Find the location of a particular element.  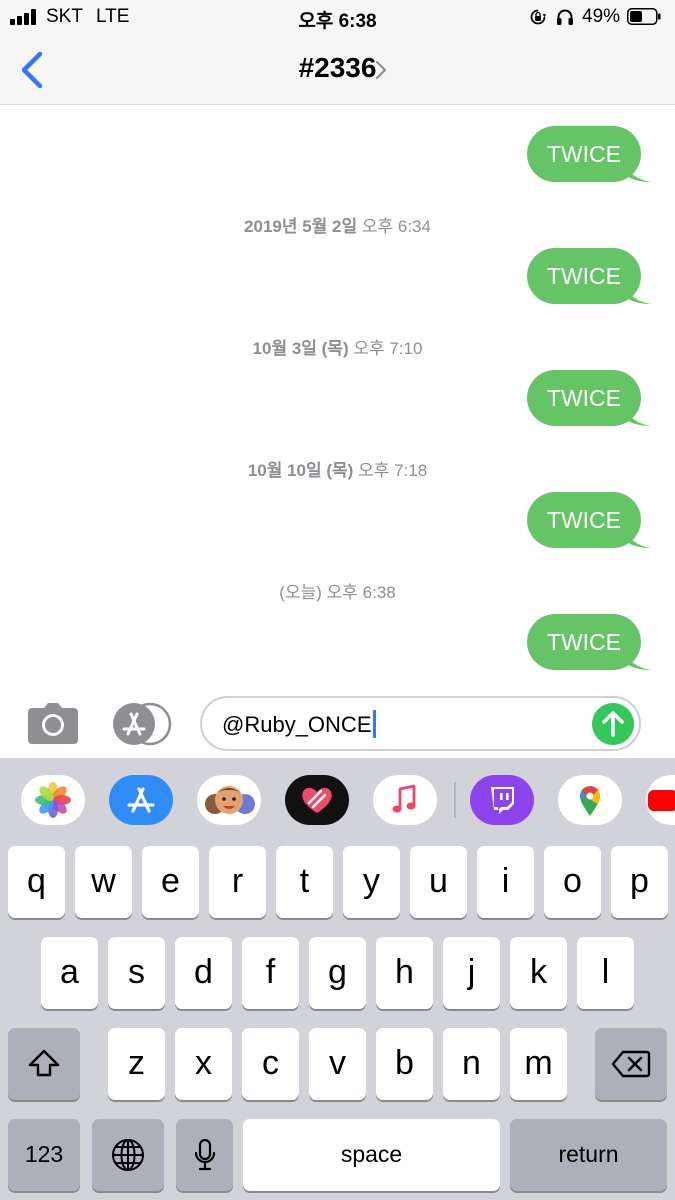

key-w: w is located at coordinates (103, 882).